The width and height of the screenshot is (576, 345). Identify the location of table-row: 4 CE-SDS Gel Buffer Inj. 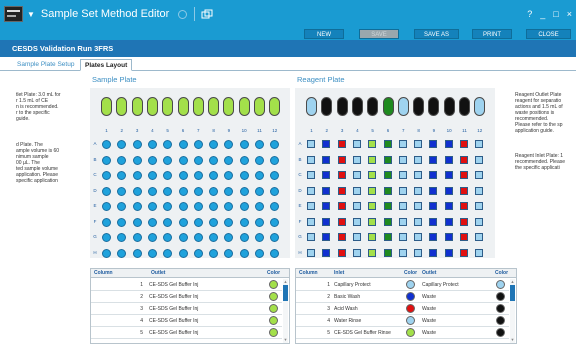
(186, 321).